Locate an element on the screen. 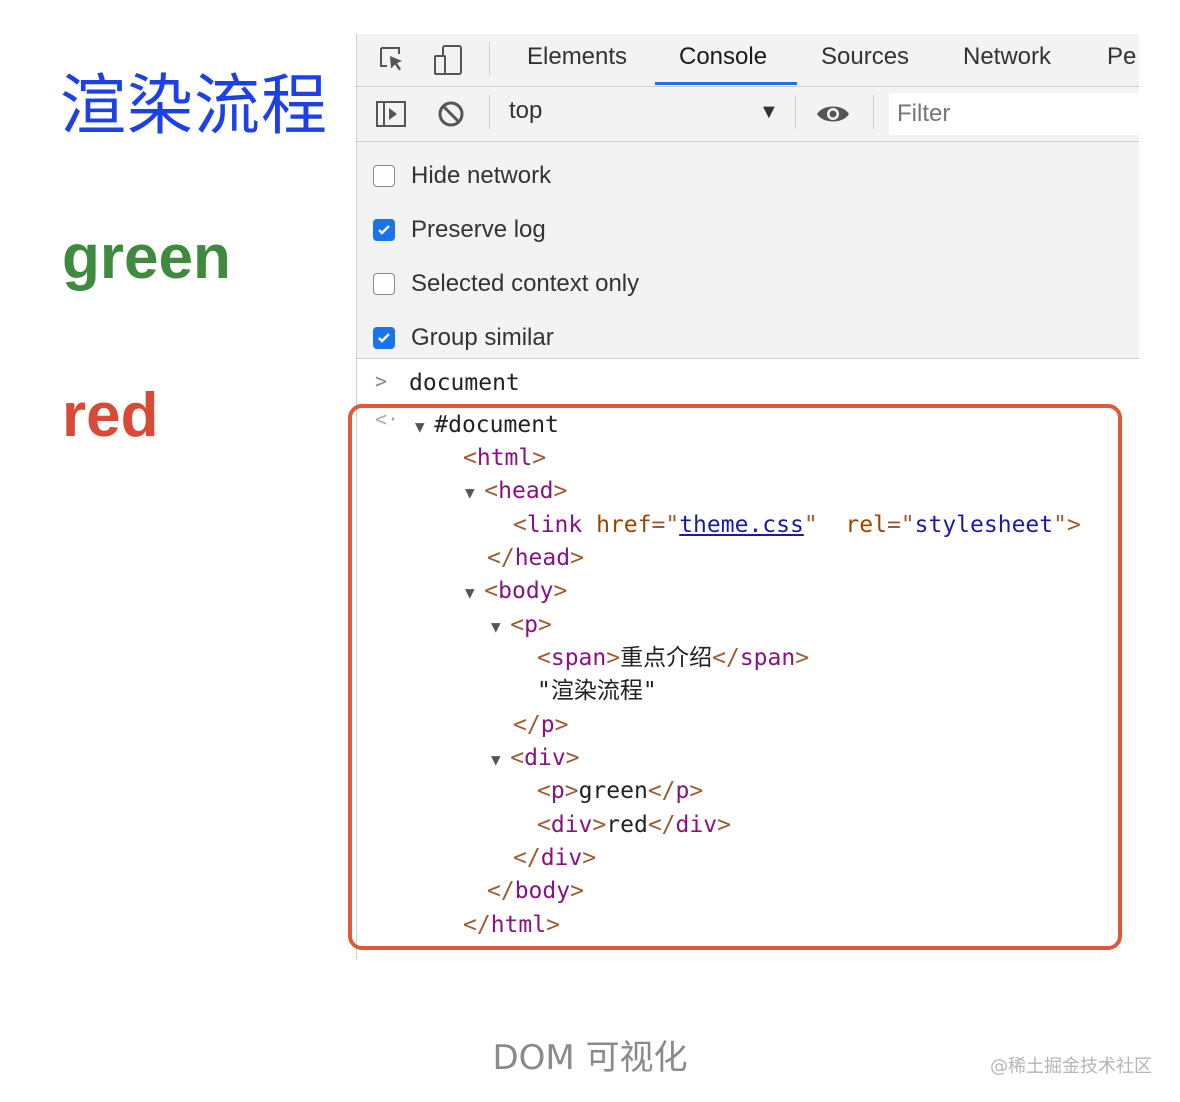  inspect-element-icon is located at coordinates (393, 60).